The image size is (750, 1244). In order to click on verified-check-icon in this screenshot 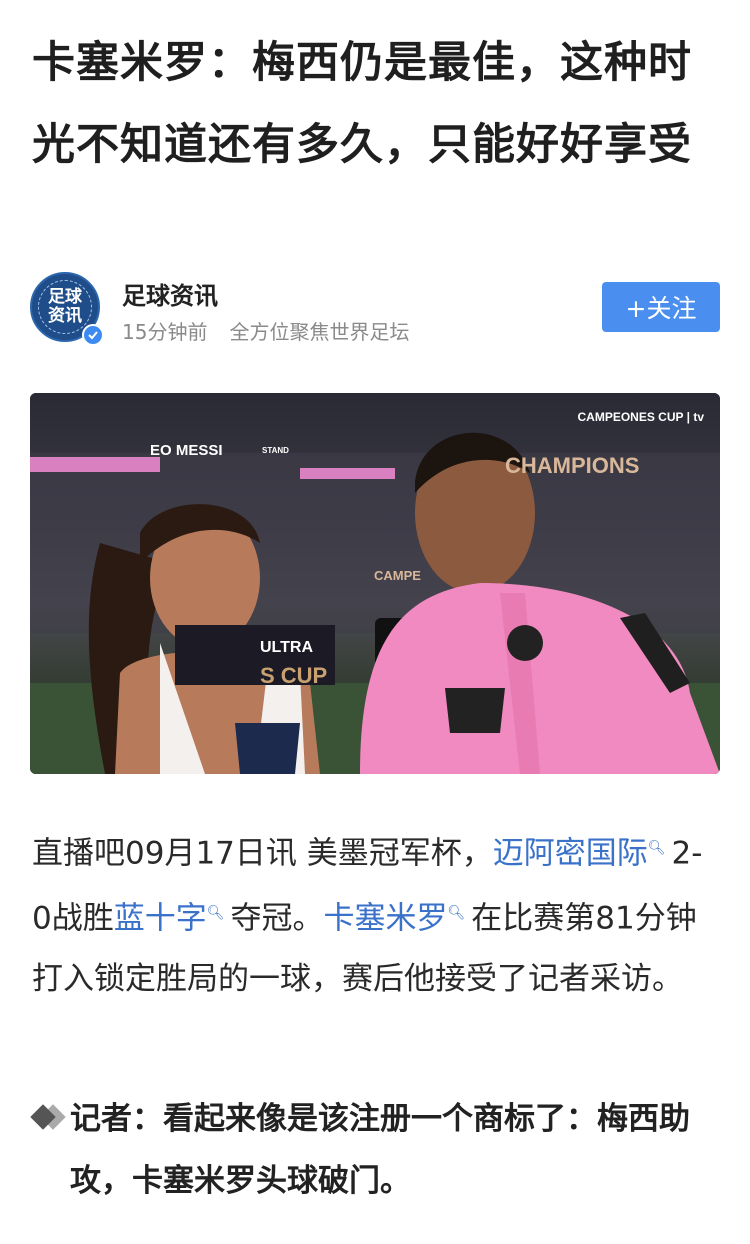, I will do `click(93, 335)`.